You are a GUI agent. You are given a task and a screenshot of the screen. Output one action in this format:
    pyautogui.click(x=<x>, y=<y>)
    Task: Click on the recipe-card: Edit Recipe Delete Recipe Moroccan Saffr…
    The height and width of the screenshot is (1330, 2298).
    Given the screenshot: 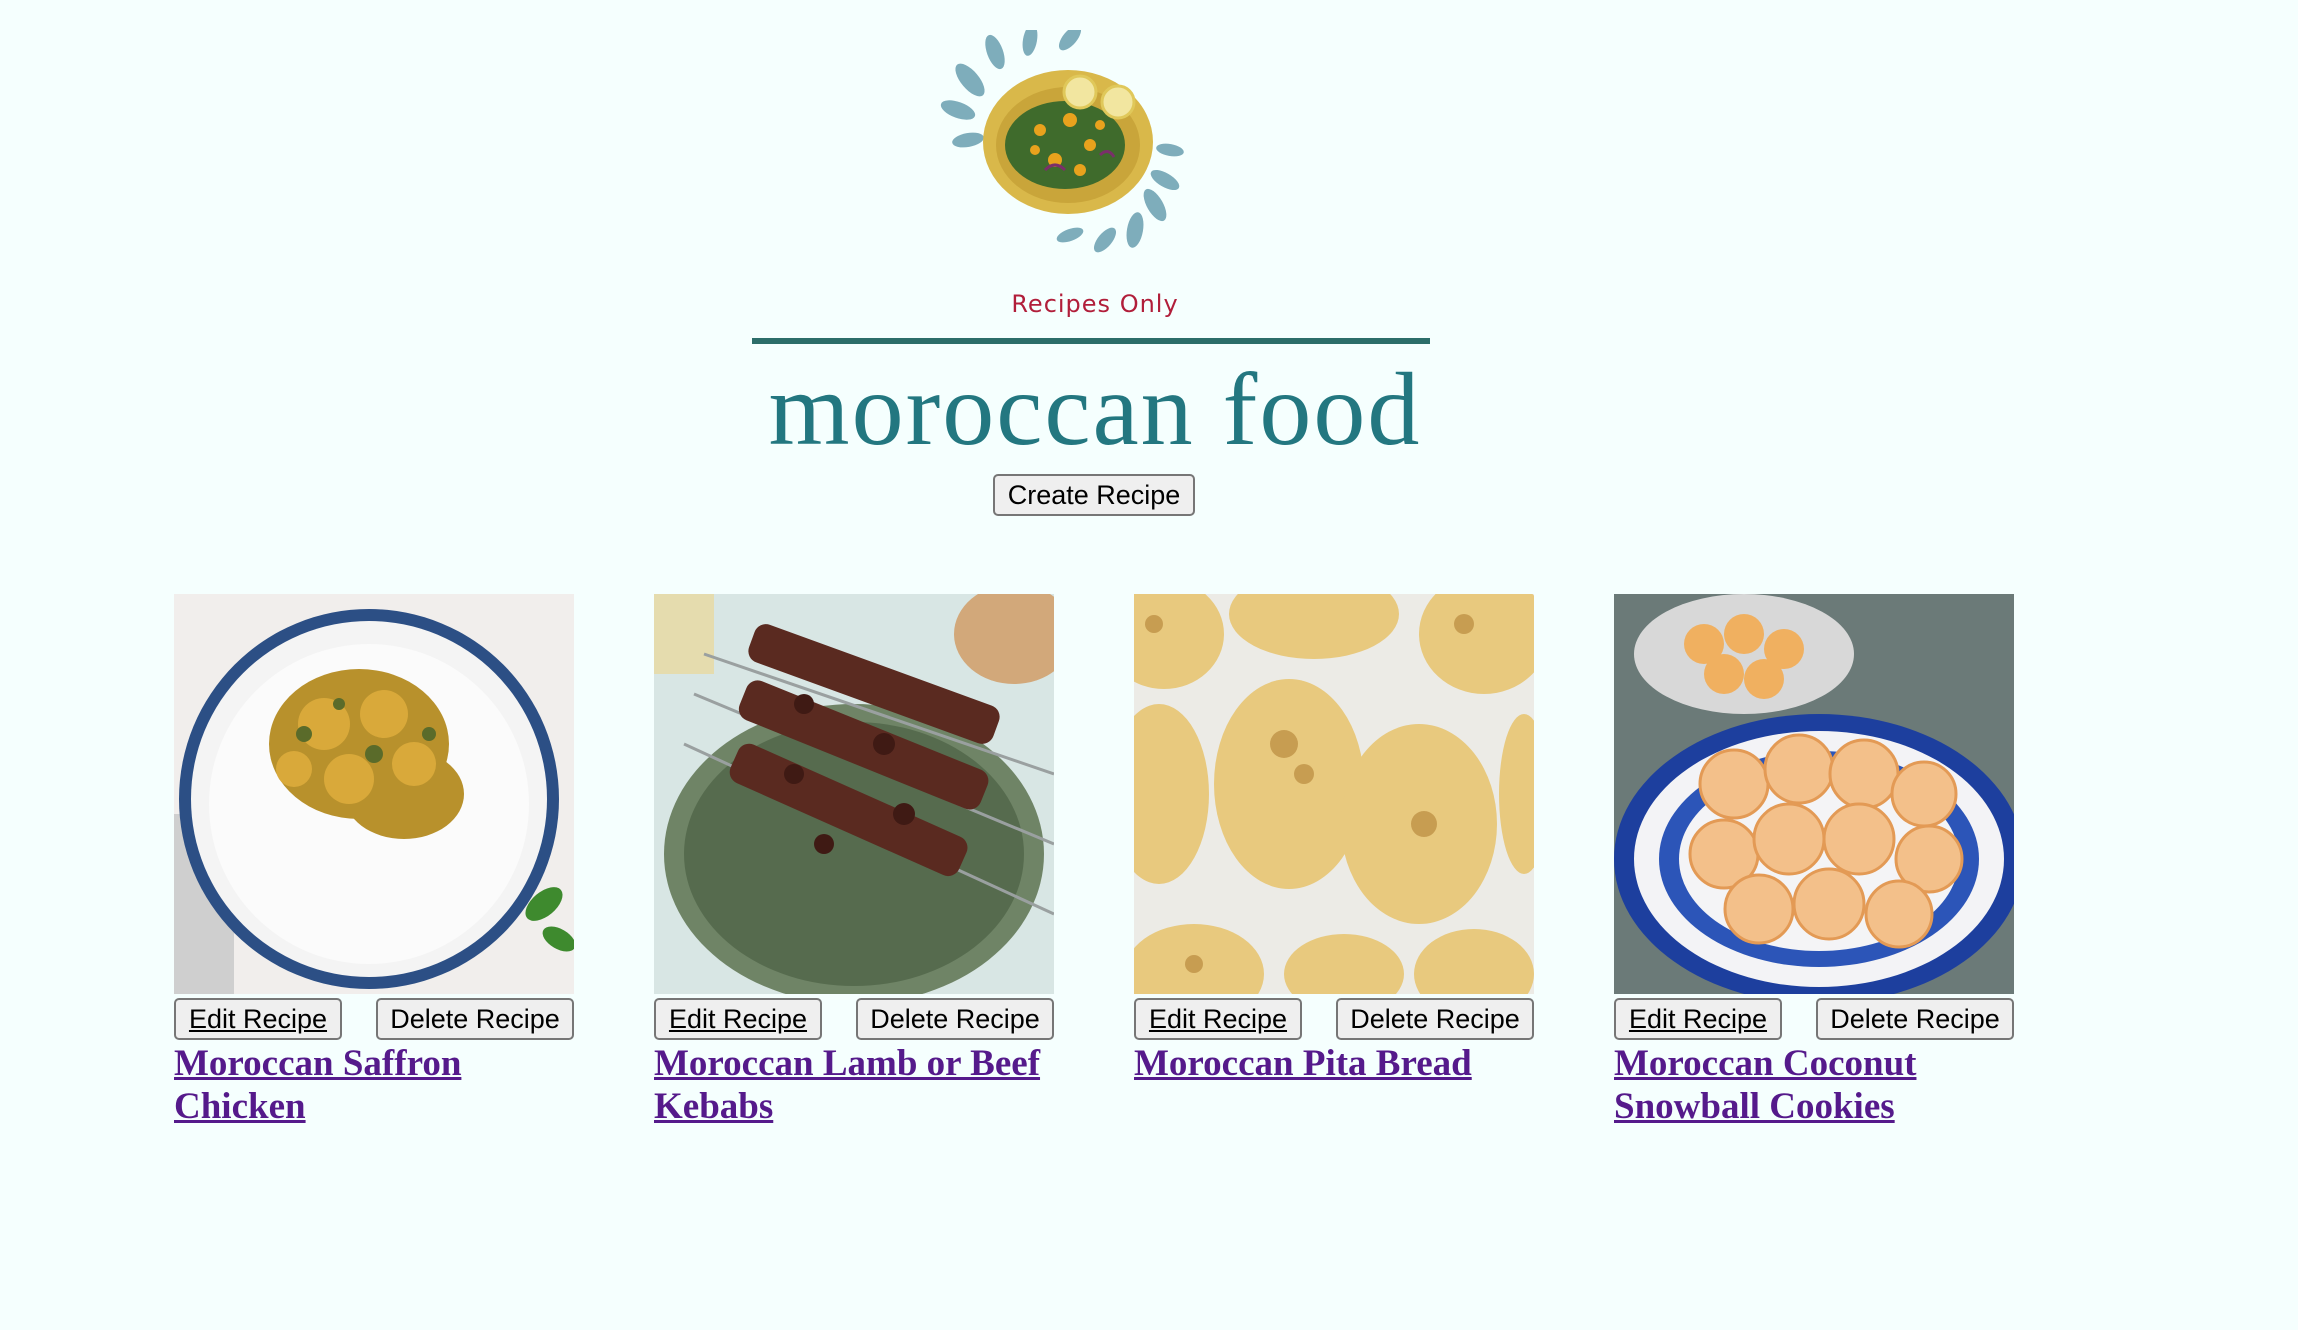 What is the action you would take?
    pyautogui.click(x=374, y=861)
    